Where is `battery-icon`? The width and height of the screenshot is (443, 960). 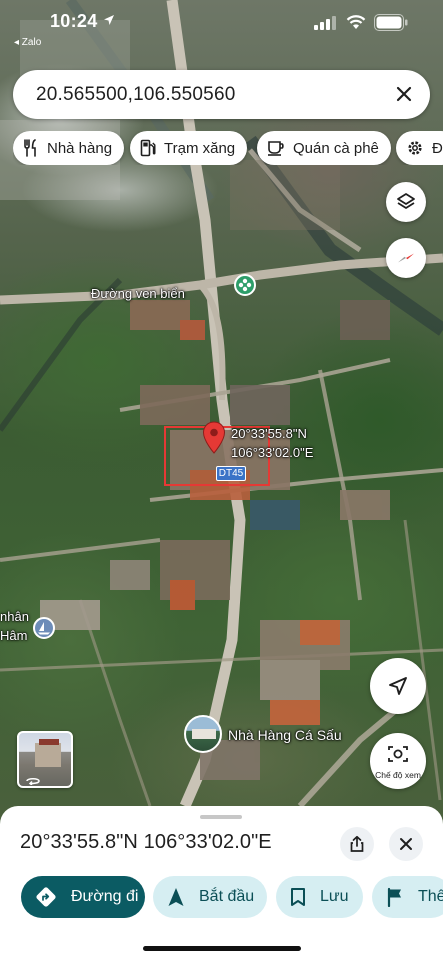 battery-icon is located at coordinates (391, 22).